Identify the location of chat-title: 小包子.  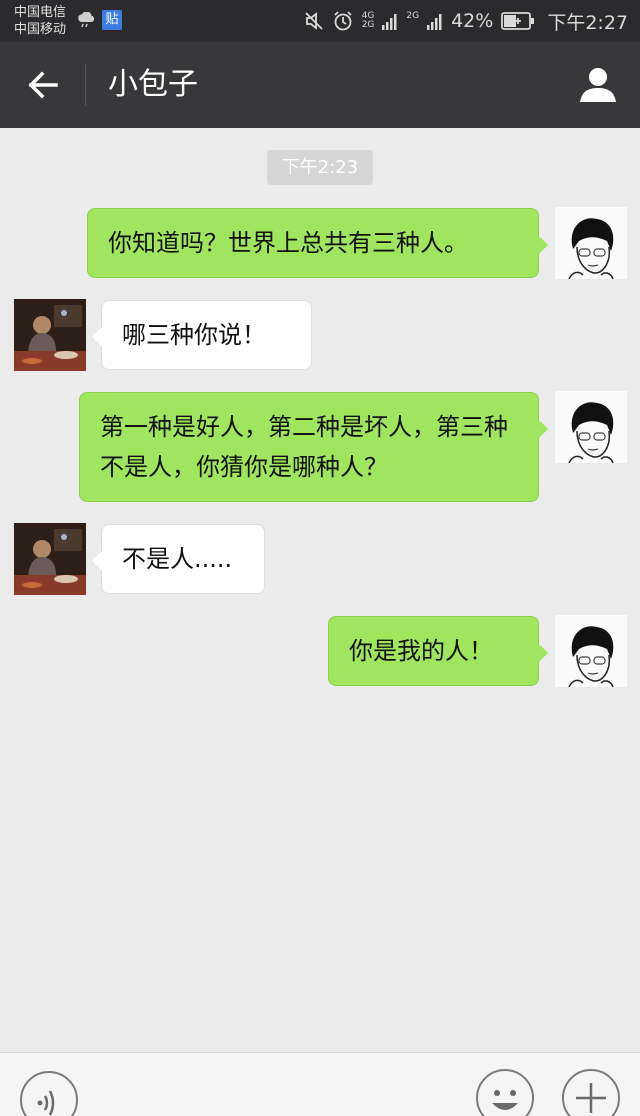
(153, 84).